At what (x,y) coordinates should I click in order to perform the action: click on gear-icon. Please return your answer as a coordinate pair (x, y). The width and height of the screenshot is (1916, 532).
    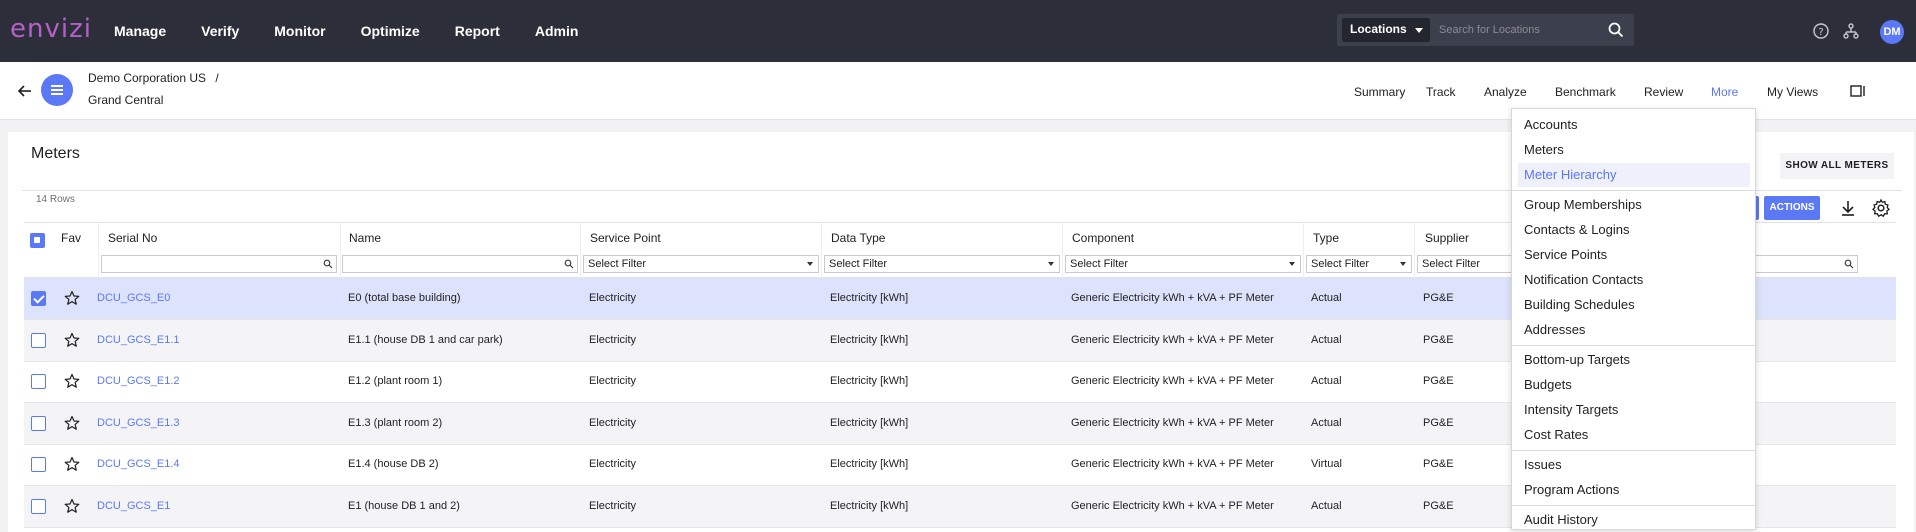
    Looking at the image, I should click on (1881, 208).